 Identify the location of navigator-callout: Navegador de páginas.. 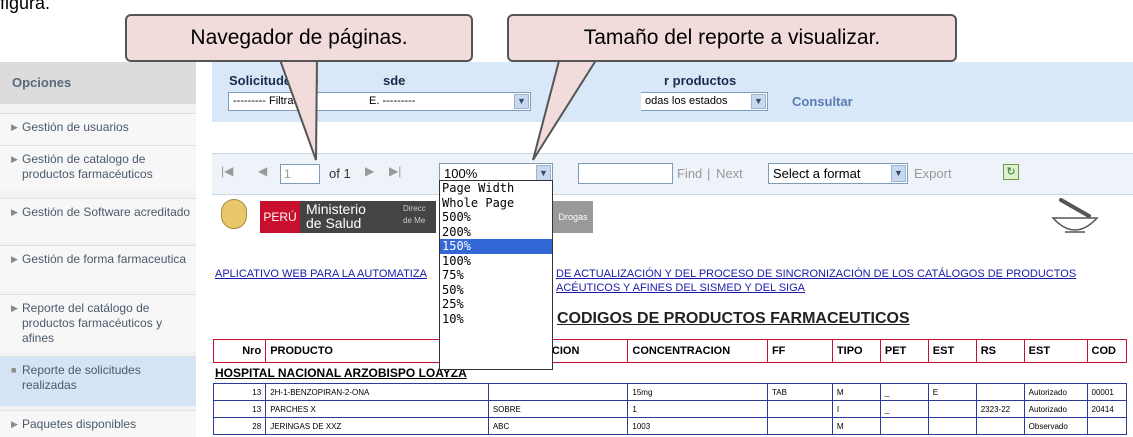
(299, 38).